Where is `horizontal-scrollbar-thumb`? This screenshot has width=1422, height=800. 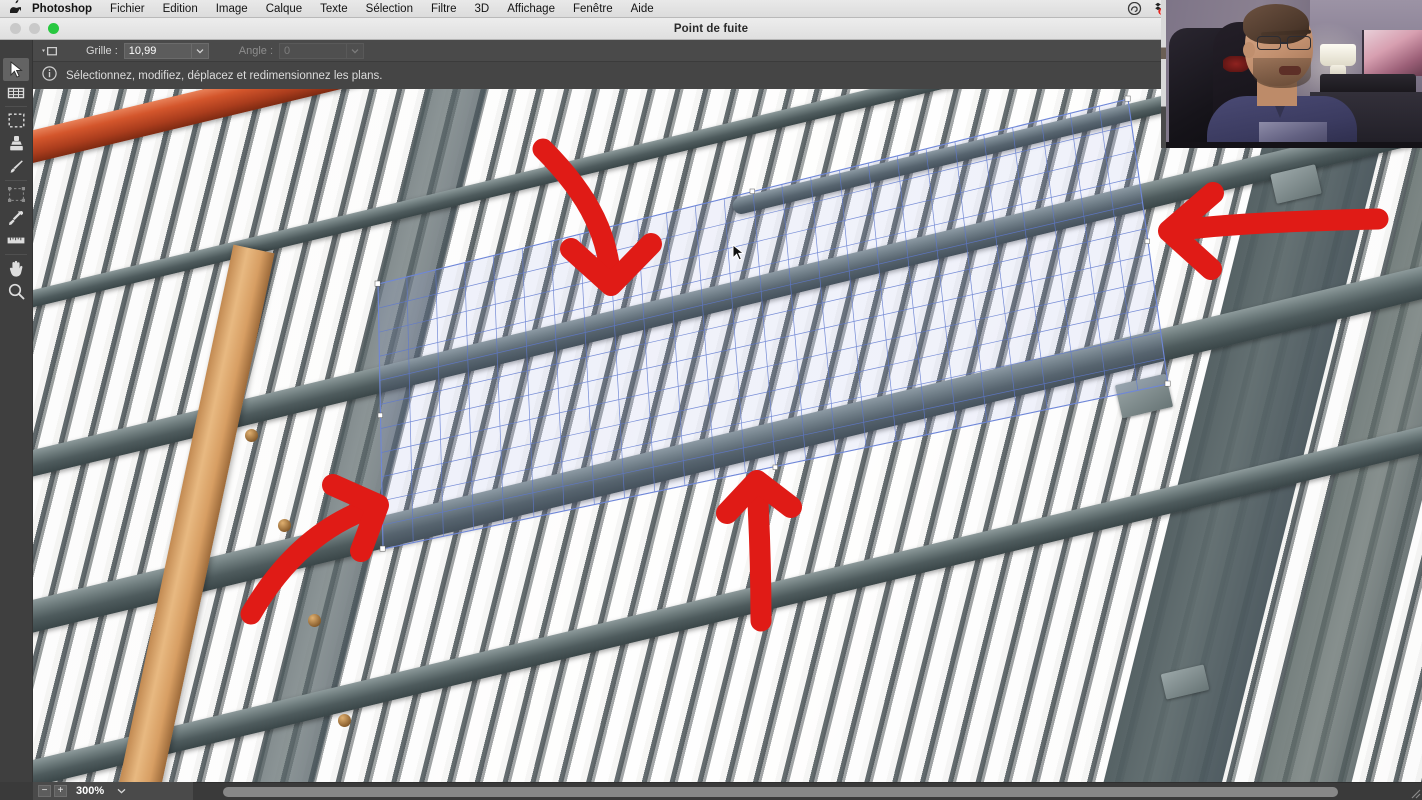
horizontal-scrollbar-thumb is located at coordinates (780, 792).